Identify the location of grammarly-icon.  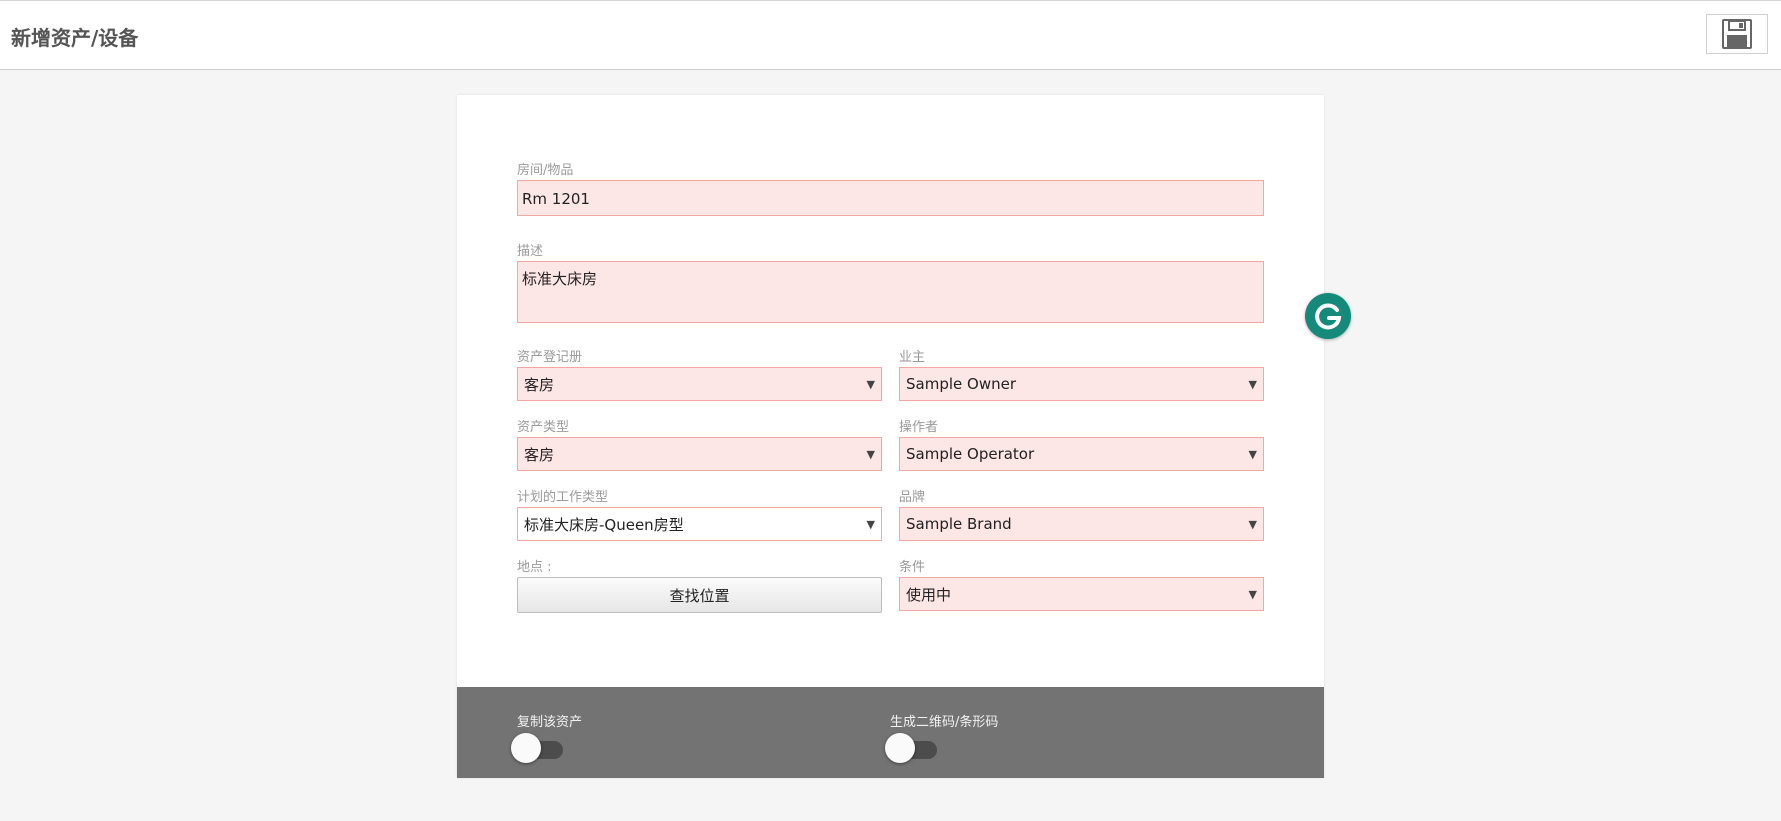
(1328, 316).